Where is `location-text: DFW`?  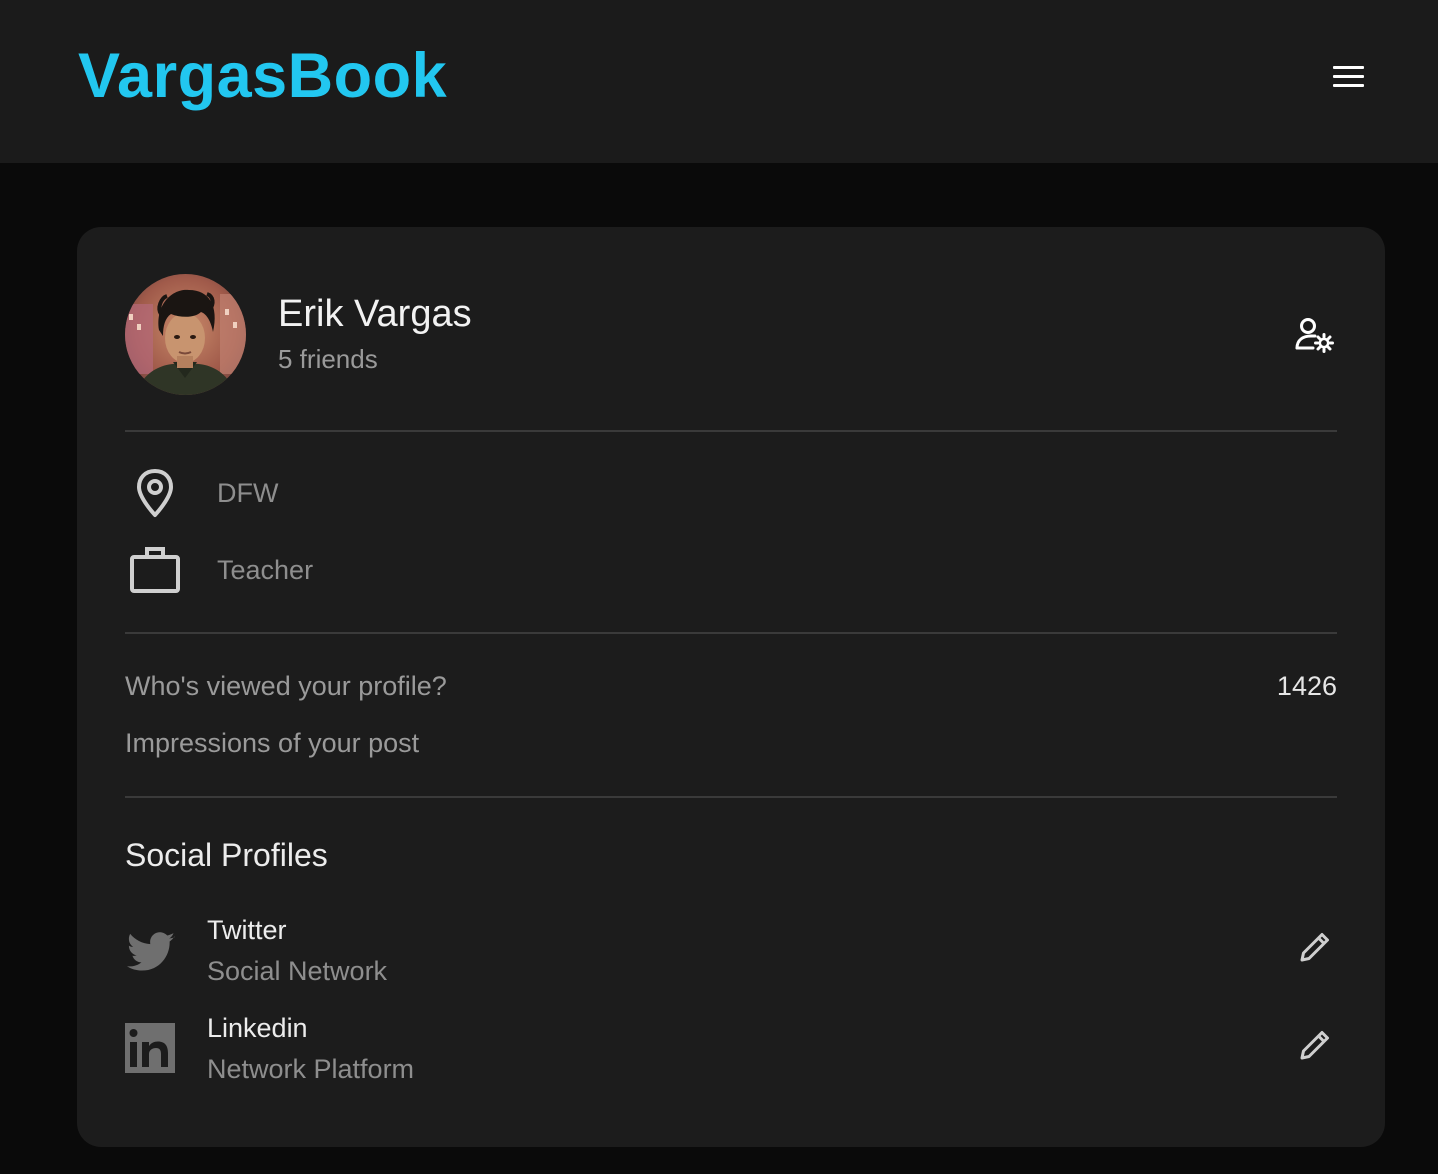
location-text: DFW is located at coordinates (248, 493).